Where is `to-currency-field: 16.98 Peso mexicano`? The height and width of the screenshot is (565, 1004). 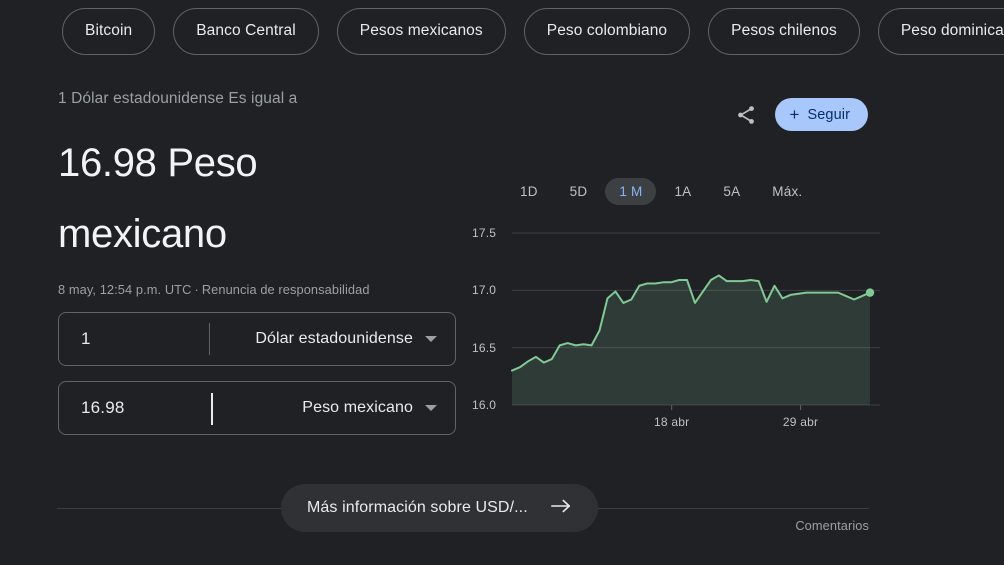
to-currency-field: 16.98 Peso mexicano is located at coordinates (257, 408).